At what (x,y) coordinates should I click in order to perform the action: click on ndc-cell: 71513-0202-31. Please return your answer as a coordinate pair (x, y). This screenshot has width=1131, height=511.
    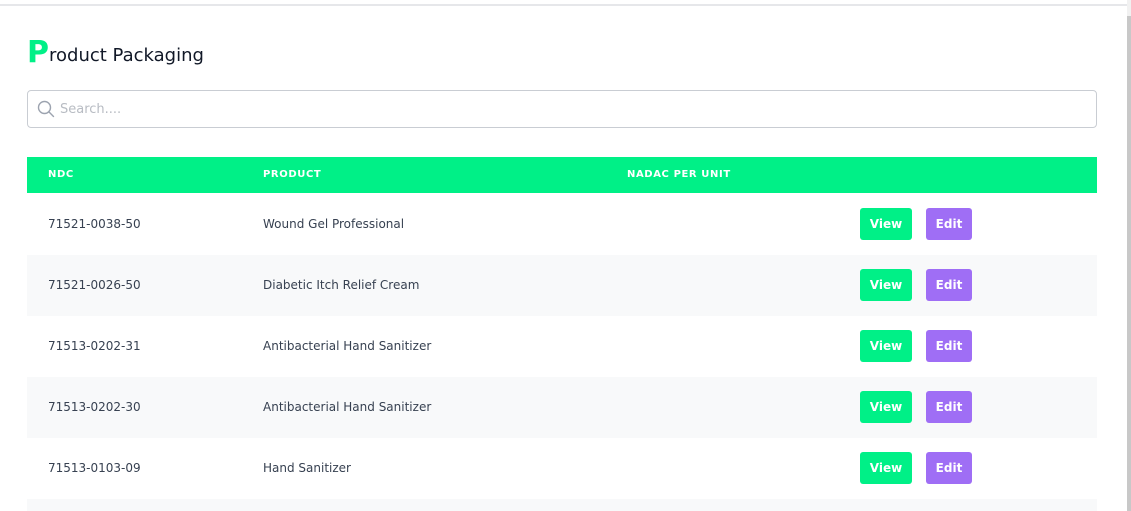
    Looking at the image, I should click on (94, 346).